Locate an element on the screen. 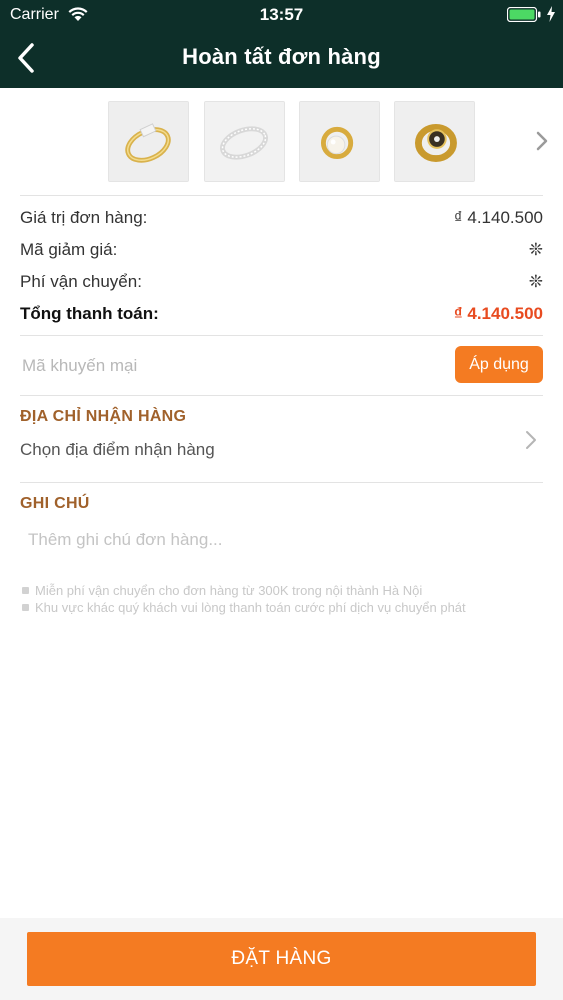  discount-row: Mã giảm giá: ❊ is located at coordinates (281, 252).